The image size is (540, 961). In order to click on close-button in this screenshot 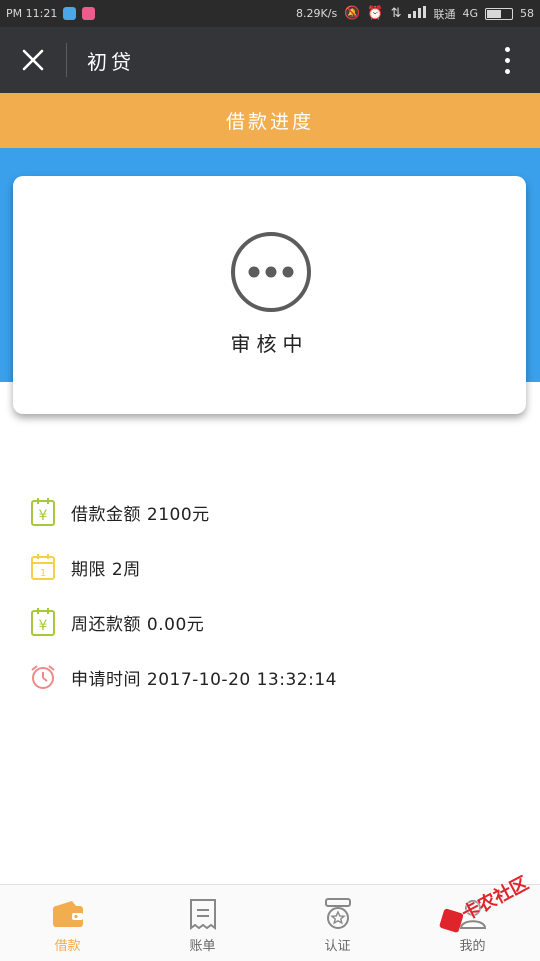, I will do `click(33, 60)`.